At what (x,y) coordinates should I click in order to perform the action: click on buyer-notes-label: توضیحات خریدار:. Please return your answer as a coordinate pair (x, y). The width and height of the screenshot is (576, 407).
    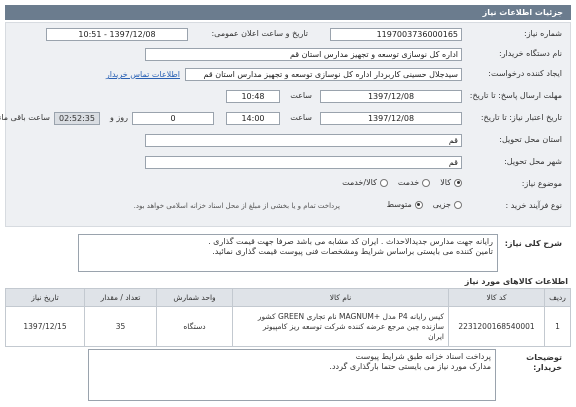
    Looking at the image, I should click on (544, 362).